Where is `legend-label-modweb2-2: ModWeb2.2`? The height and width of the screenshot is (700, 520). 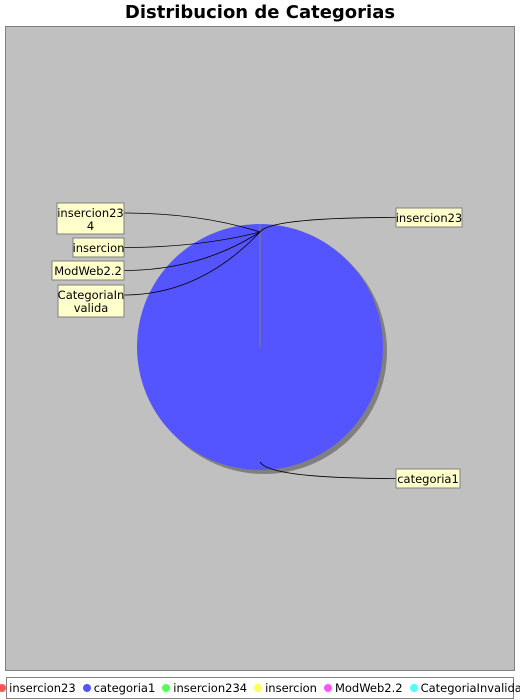
legend-label-modweb2-2: ModWeb2.2 is located at coordinates (368, 688).